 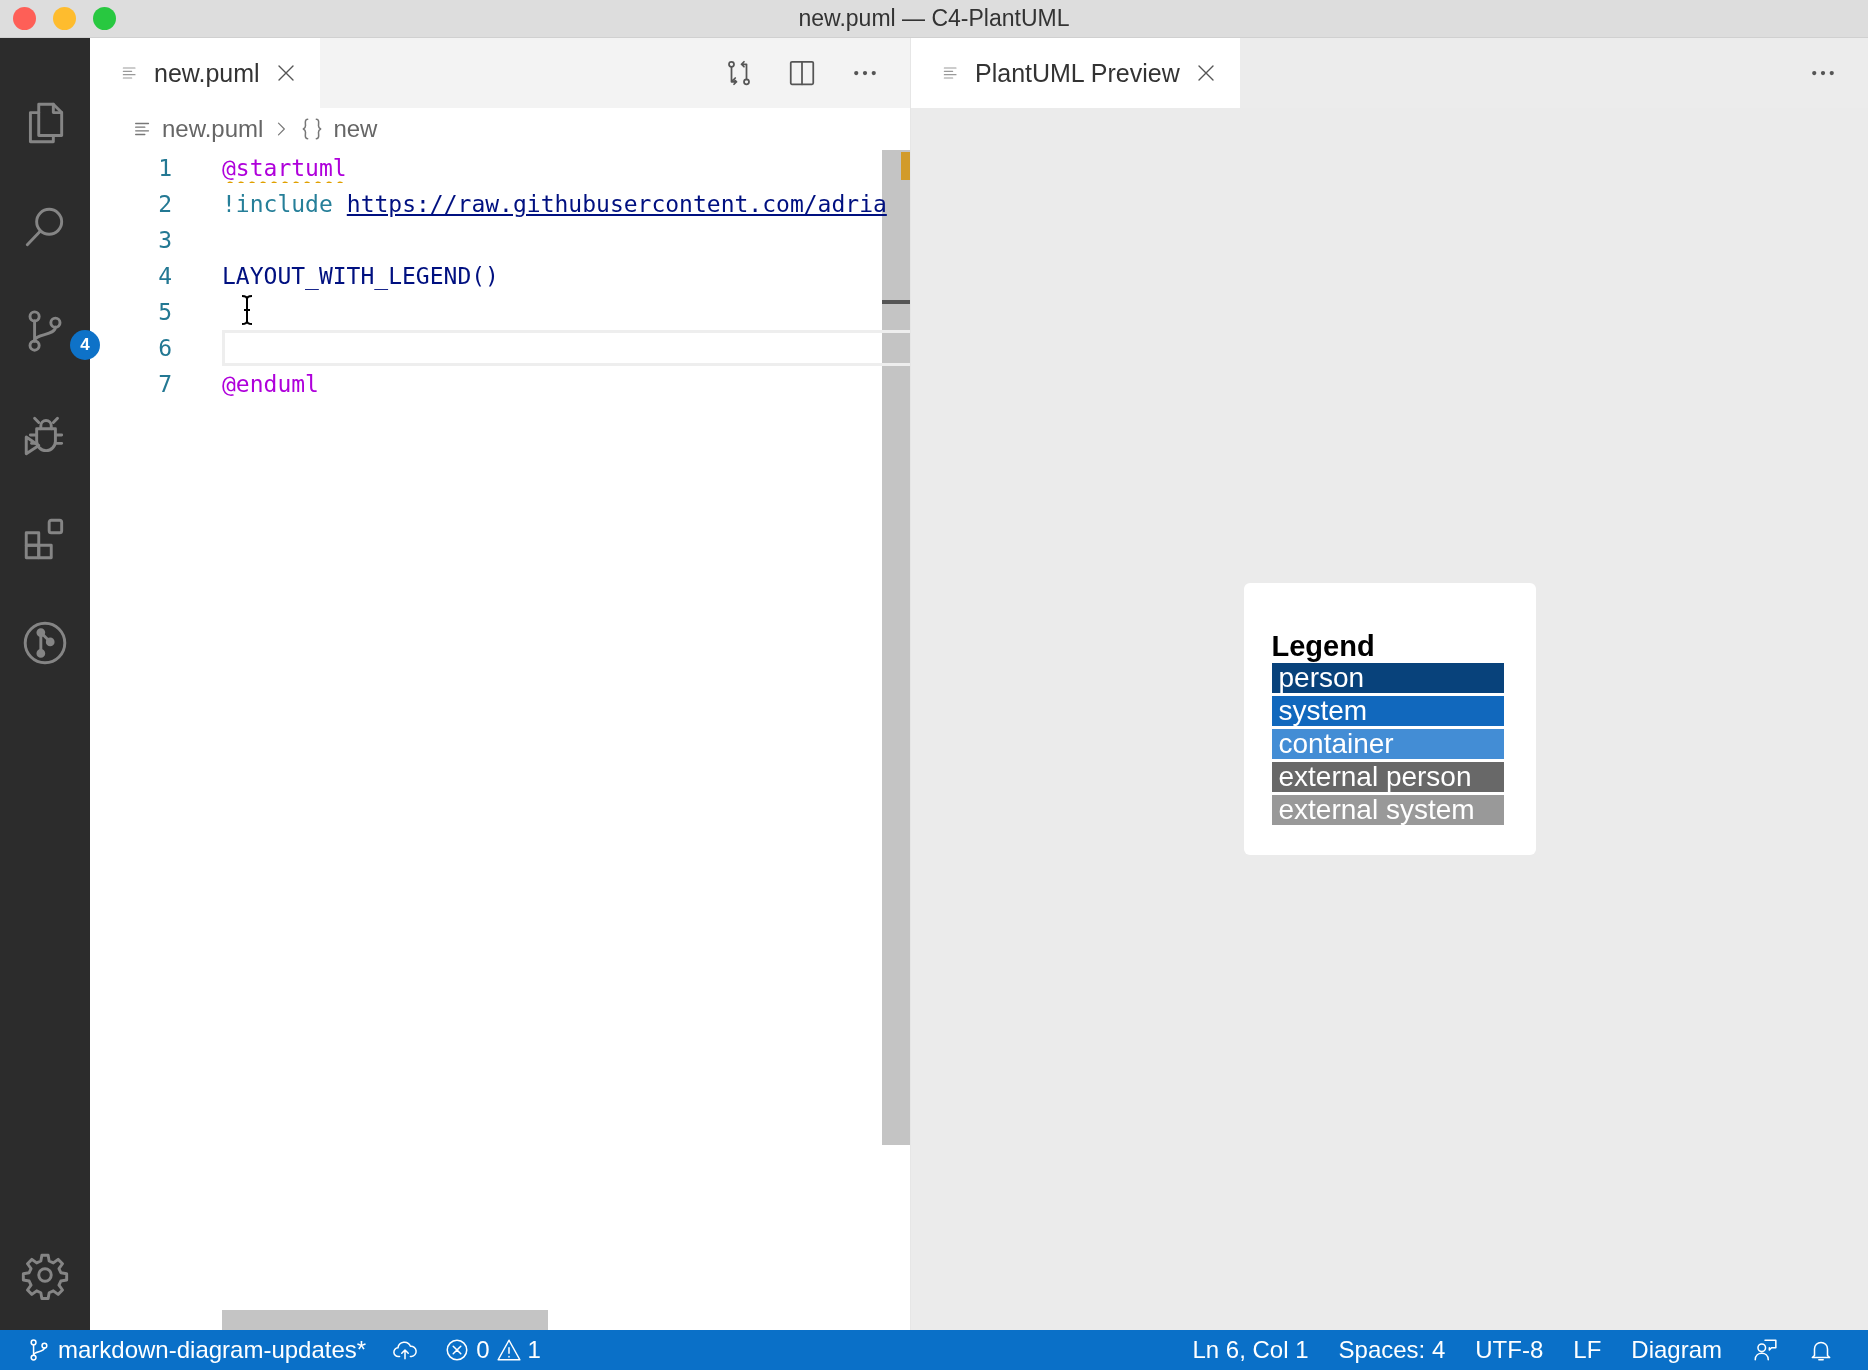 I want to click on line-number: 3, so click(x=164, y=240).